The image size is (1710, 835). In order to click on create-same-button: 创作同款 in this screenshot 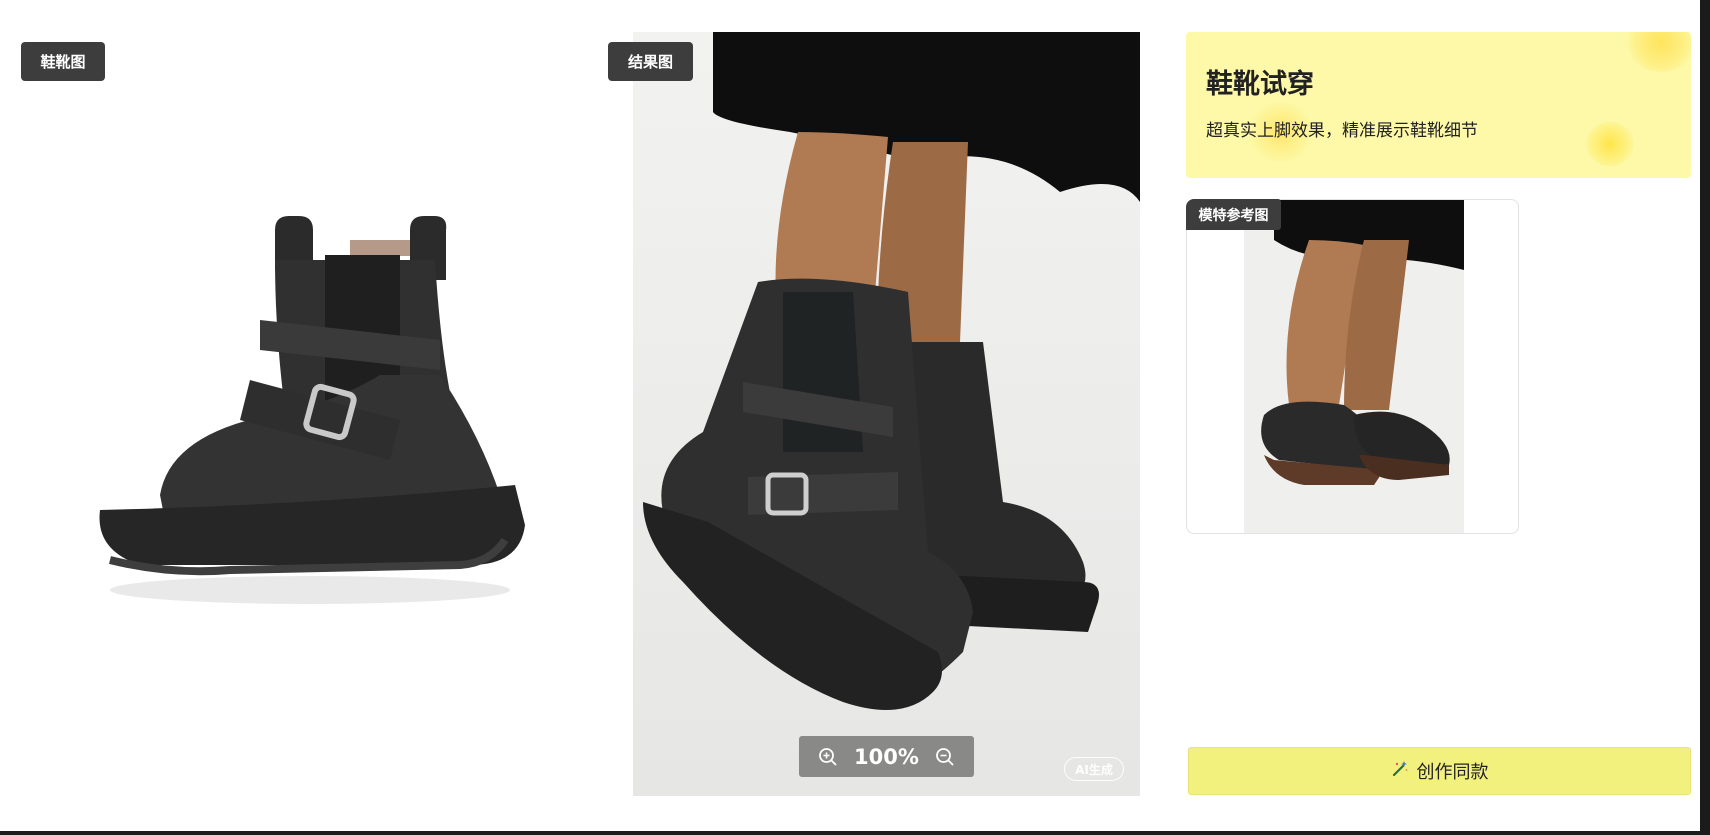, I will do `click(1439, 771)`.